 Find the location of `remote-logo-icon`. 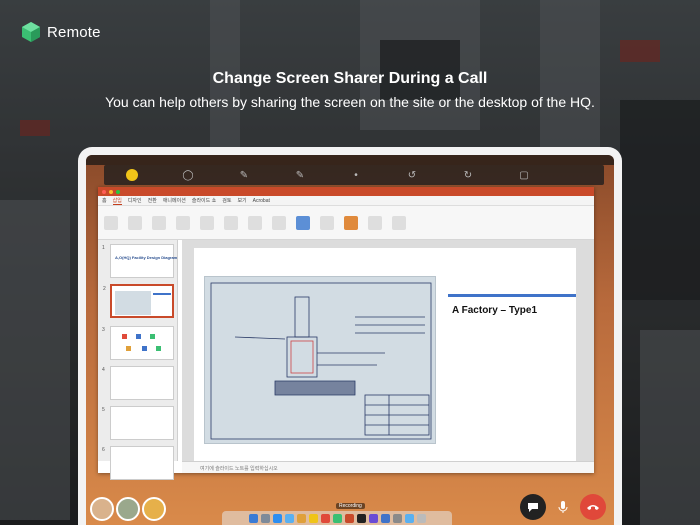

remote-logo-icon is located at coordinates (31, 32).